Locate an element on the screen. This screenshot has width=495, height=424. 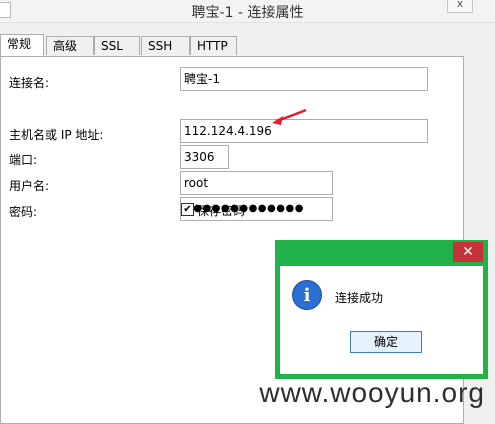
window-close-button: x is located at coordinates (460, 6).